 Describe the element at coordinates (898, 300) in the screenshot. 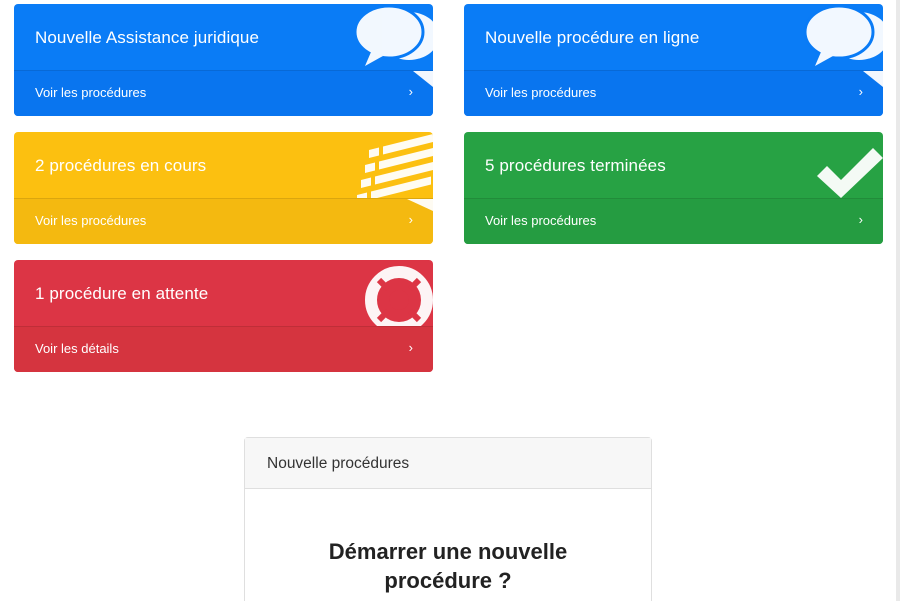

I see `scrollbar-track` at that location.